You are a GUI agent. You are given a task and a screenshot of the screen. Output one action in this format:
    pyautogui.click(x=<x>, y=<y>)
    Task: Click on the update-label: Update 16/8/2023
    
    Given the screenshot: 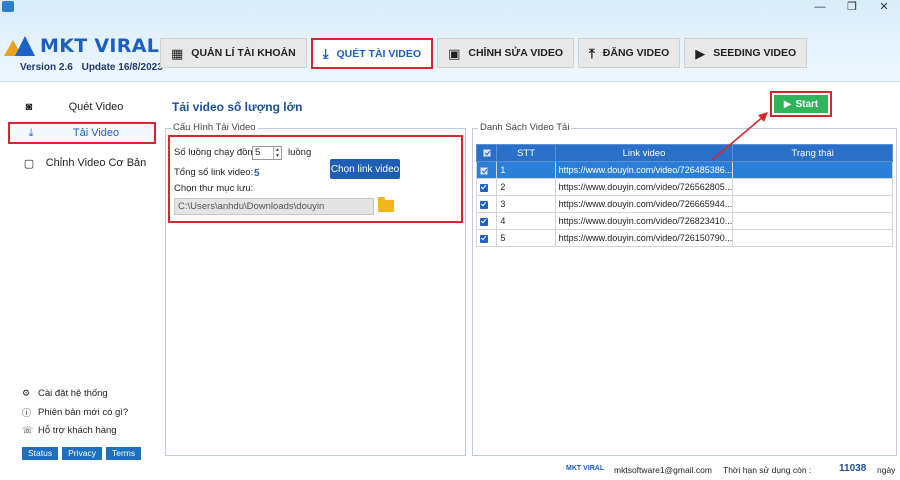 What is the action you would take?
    pyautogui.click(x=122, y=67)
    